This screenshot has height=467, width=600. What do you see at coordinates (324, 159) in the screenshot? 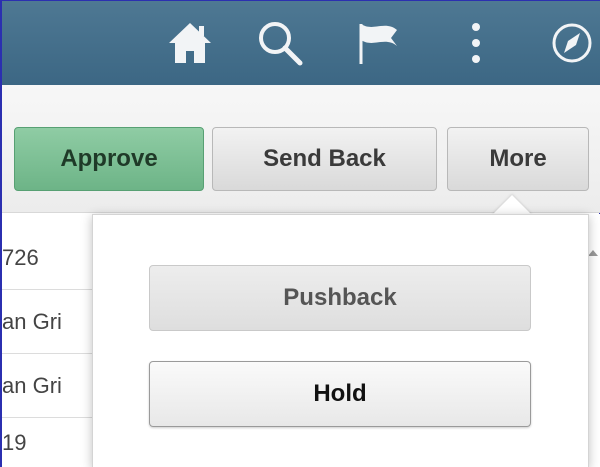
I see `send-back-button: Send Back` at bounding box center [324, 159].